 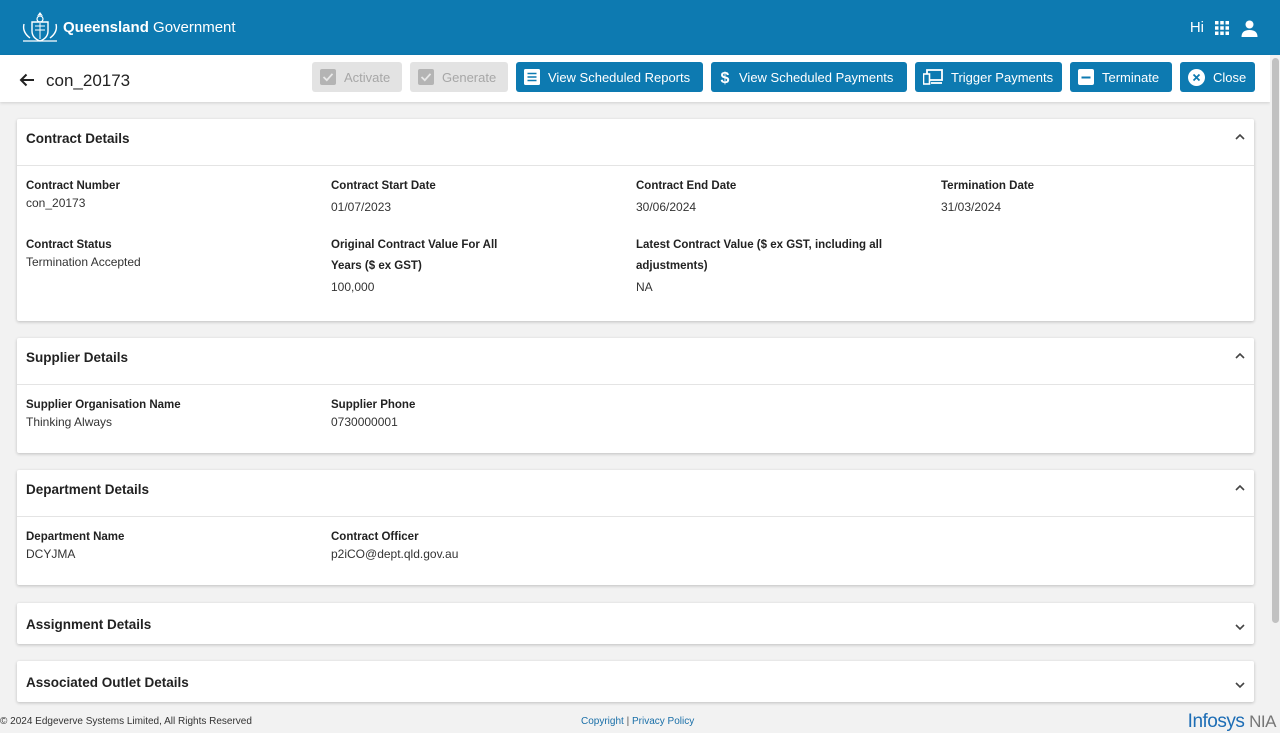 I want to click on associated-outlet-details-panel: Associated Outlet Details, so click(x=635, y=681).